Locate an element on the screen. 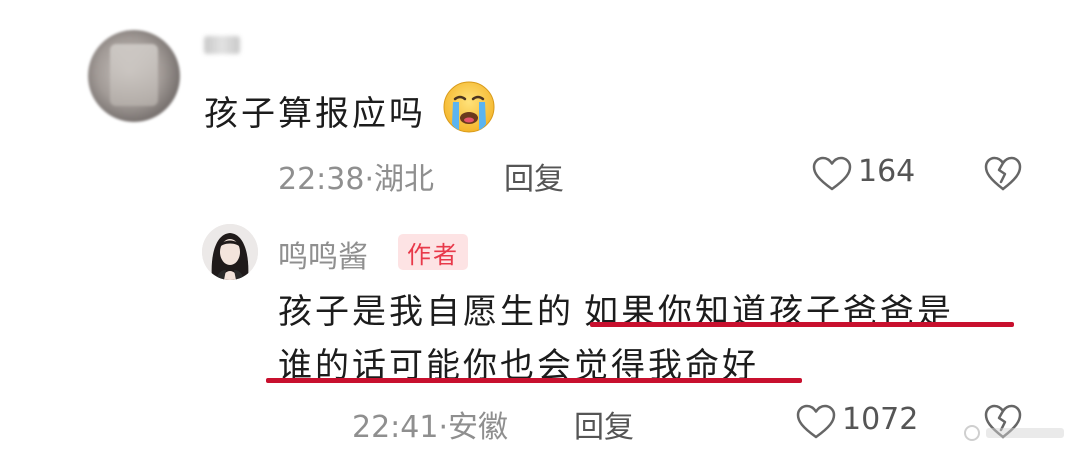 The height and width of the screenshot is (475, 1080). replier-username: 鸣鸣酱 is located at coordinates (323, 254).